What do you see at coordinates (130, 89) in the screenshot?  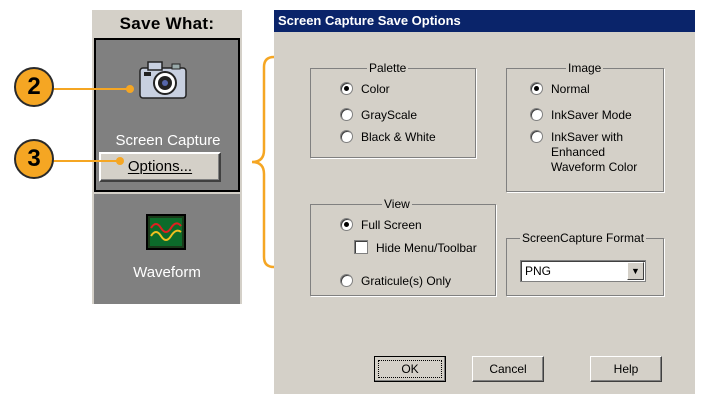 I see `callout-2-dot` at bounding box center [130, 89].